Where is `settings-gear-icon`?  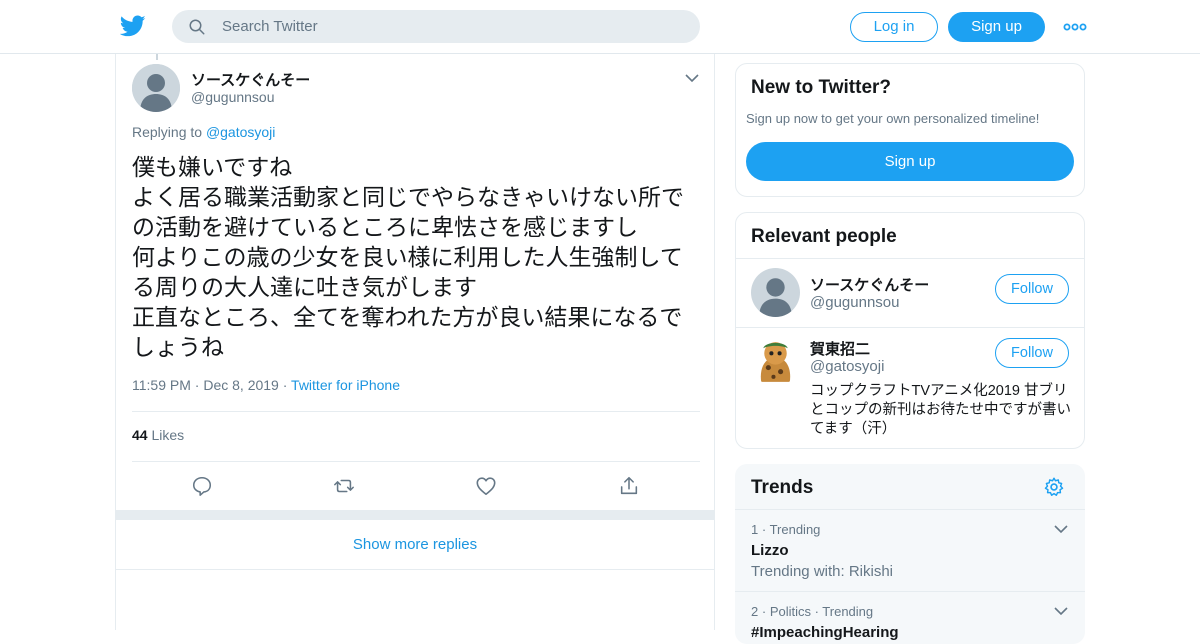
settings-gear-icon is located at coordinates (1054, 487).